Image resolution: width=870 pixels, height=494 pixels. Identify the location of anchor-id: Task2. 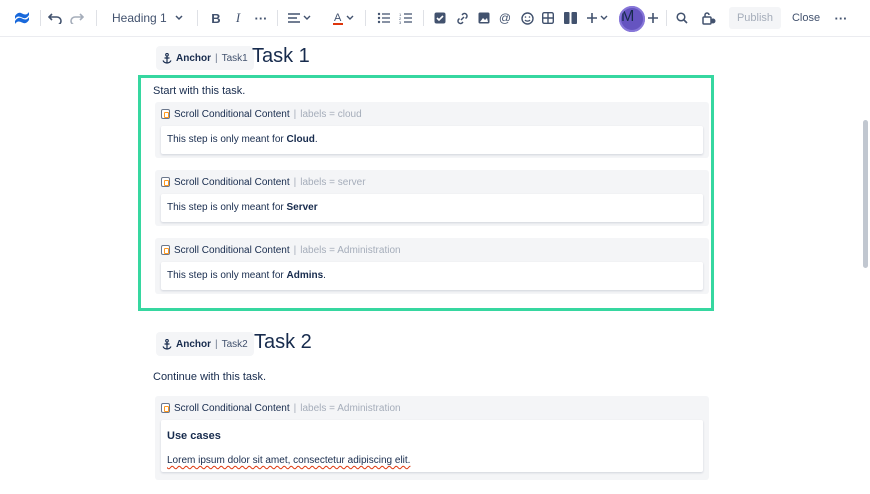
(234, 344).